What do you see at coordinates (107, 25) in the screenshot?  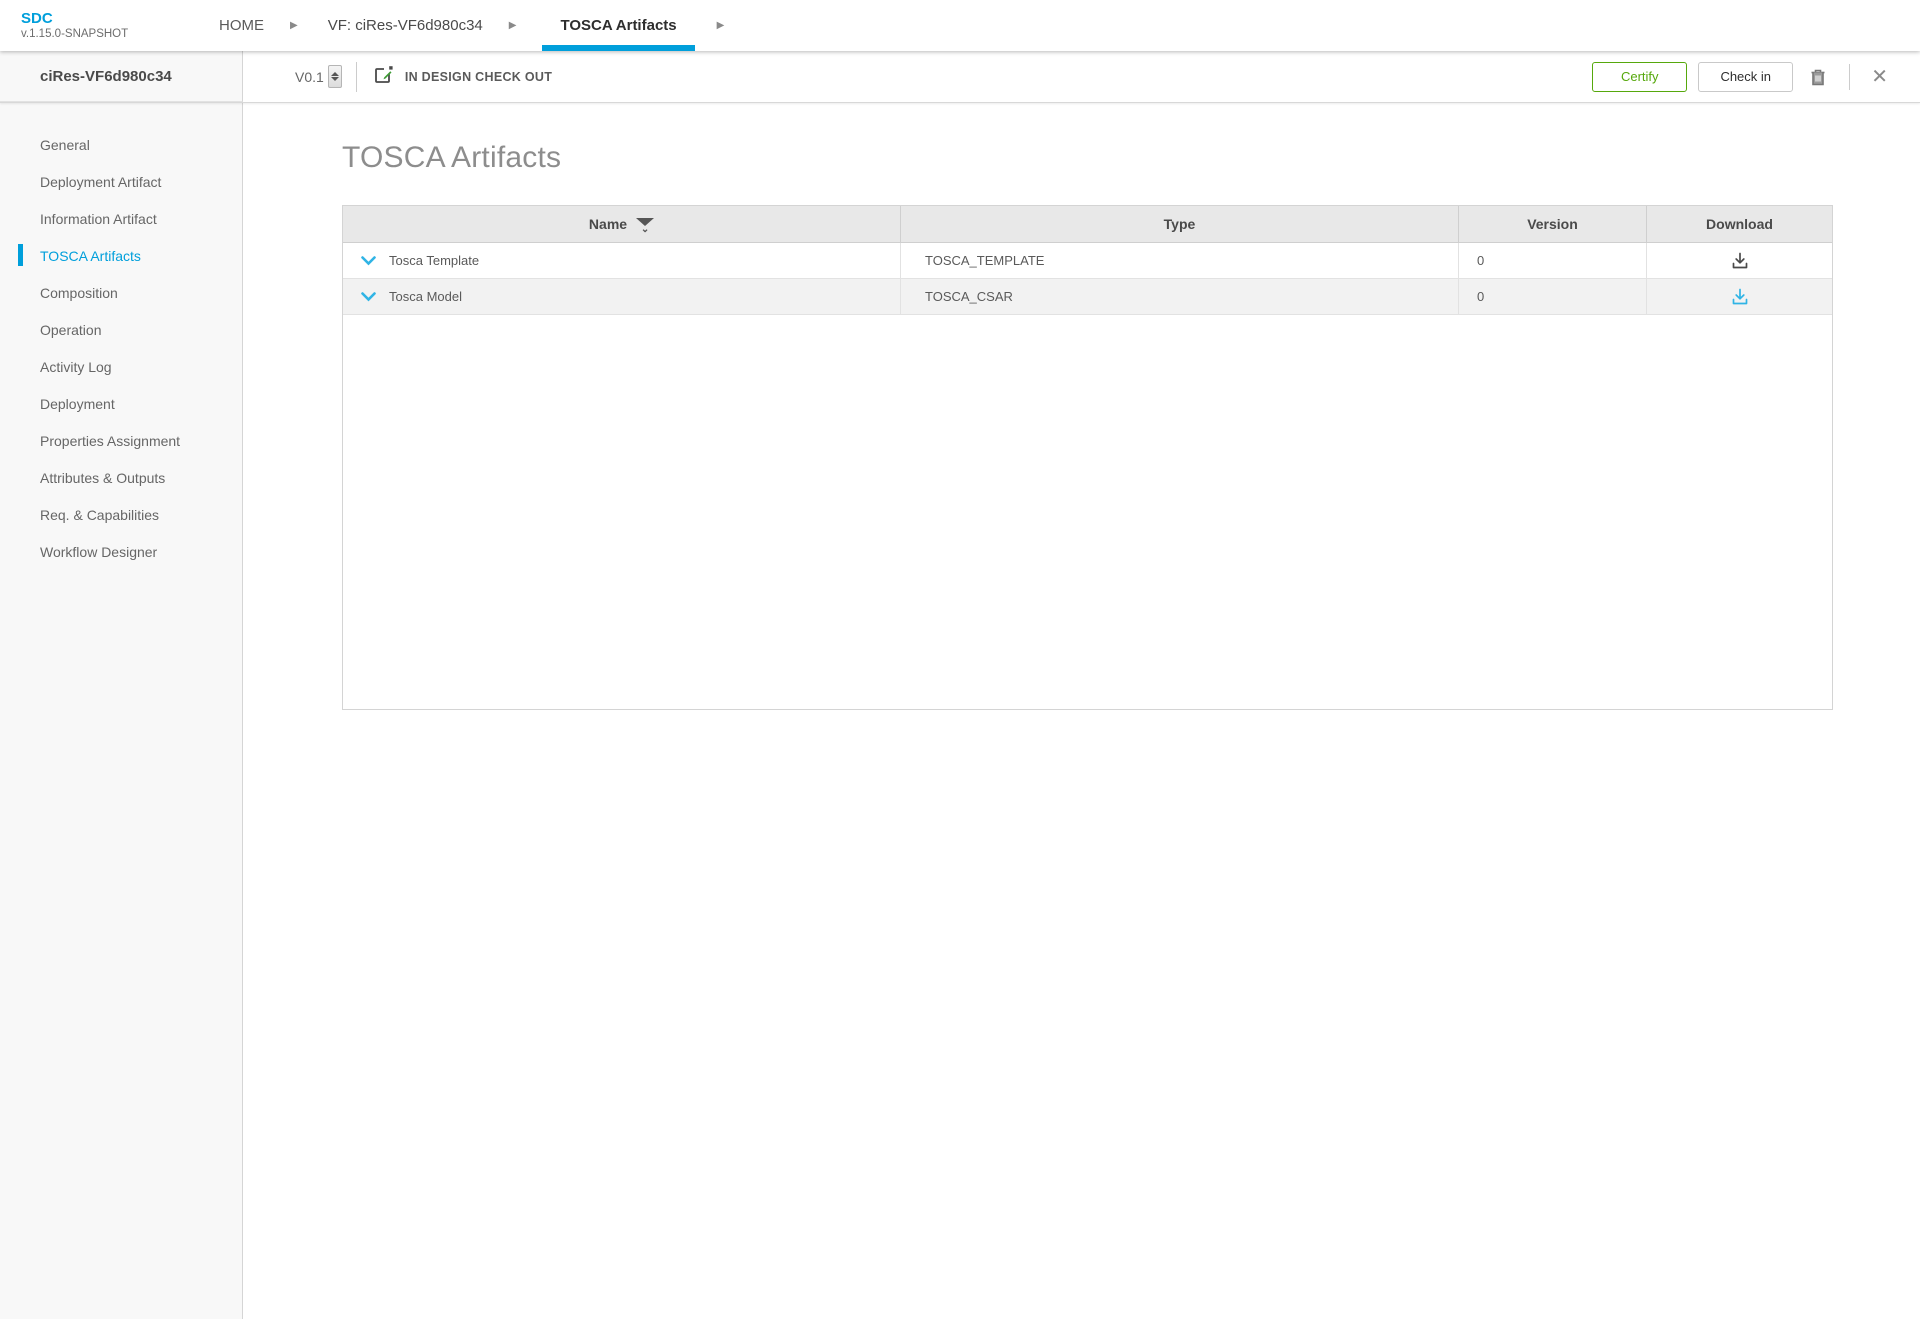 I see `app-logo: SDC v.1.15.0-SNAPSHOT` at bounding box center [107, 25].